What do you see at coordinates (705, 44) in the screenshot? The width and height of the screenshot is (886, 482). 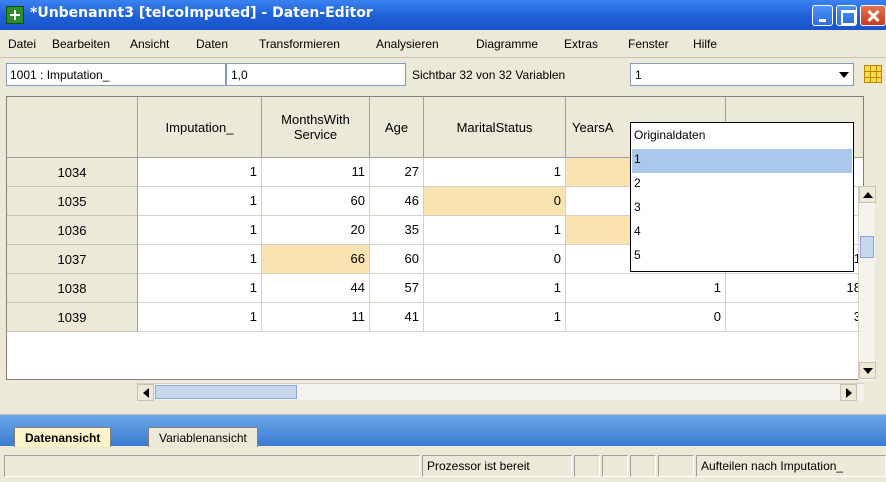 I see `menu-hilfe: Hilfe` at bounding box center [705, 44].